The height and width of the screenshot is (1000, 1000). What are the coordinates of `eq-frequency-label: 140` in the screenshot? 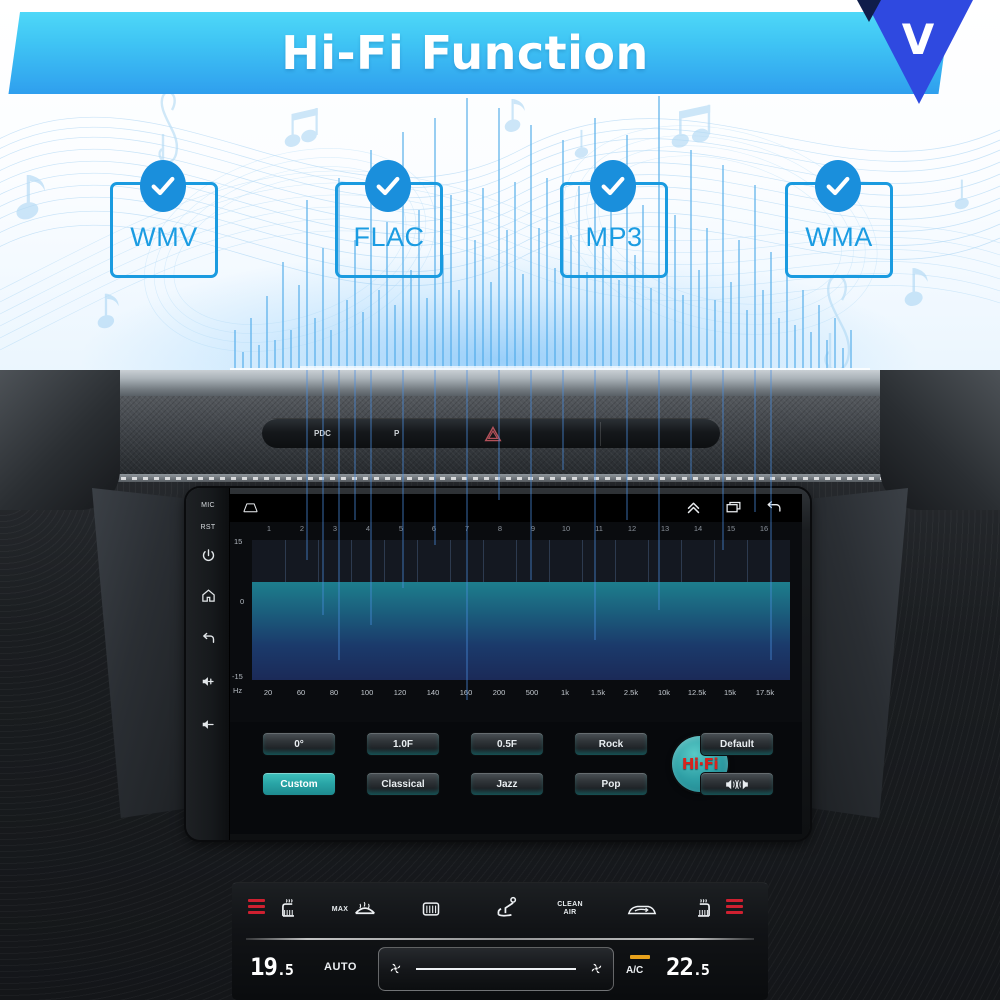 It's located at (433, 692).